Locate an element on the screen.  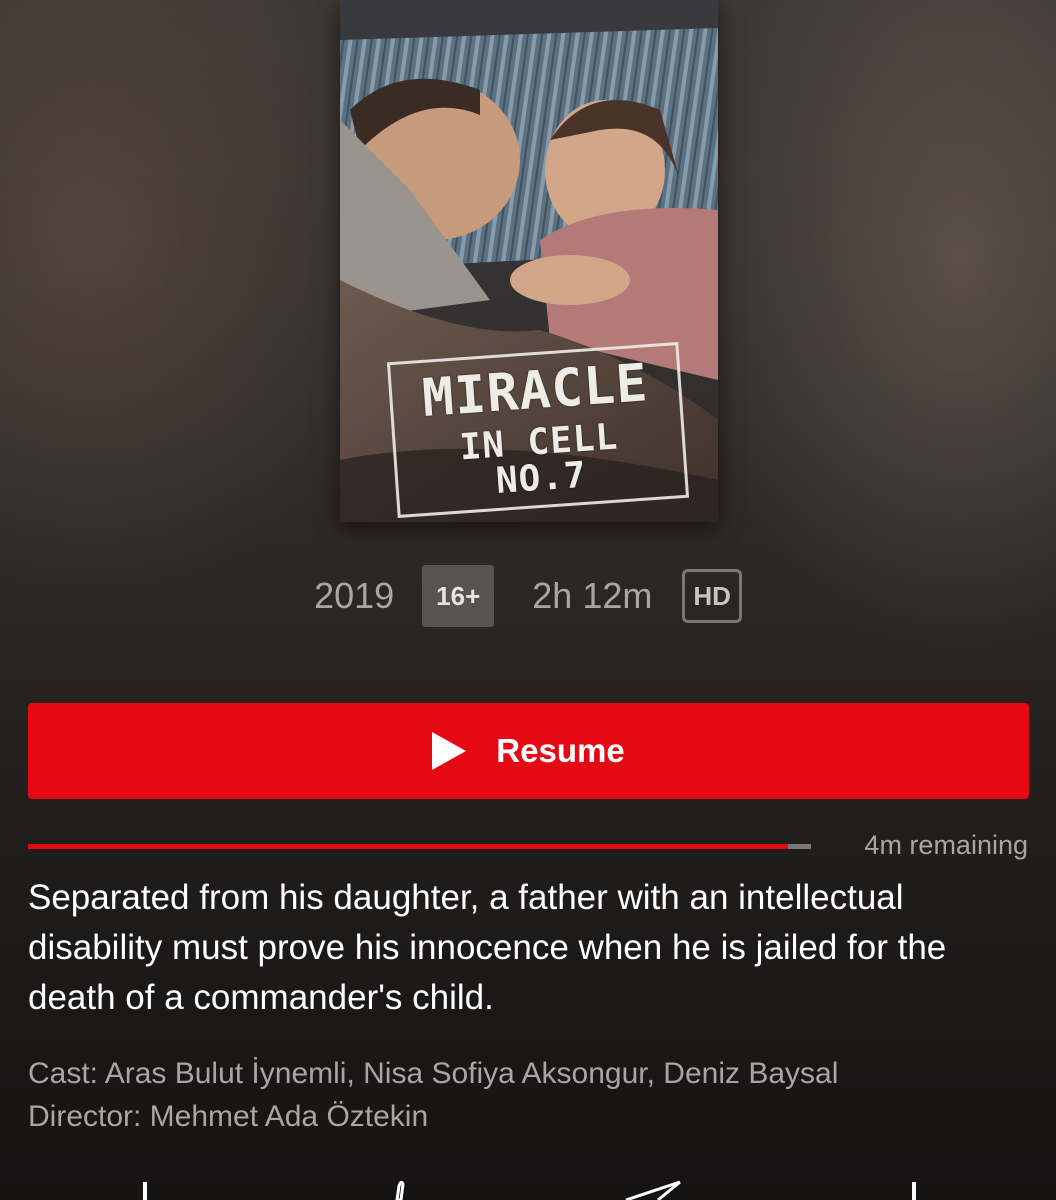
add-icon is located at coordinates (145, 1188).